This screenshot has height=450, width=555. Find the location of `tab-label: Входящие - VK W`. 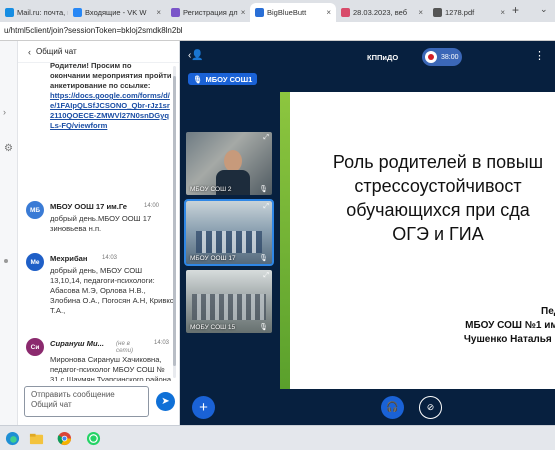

tab-label: Входящие - VK W is located at coordinates (116, 12).